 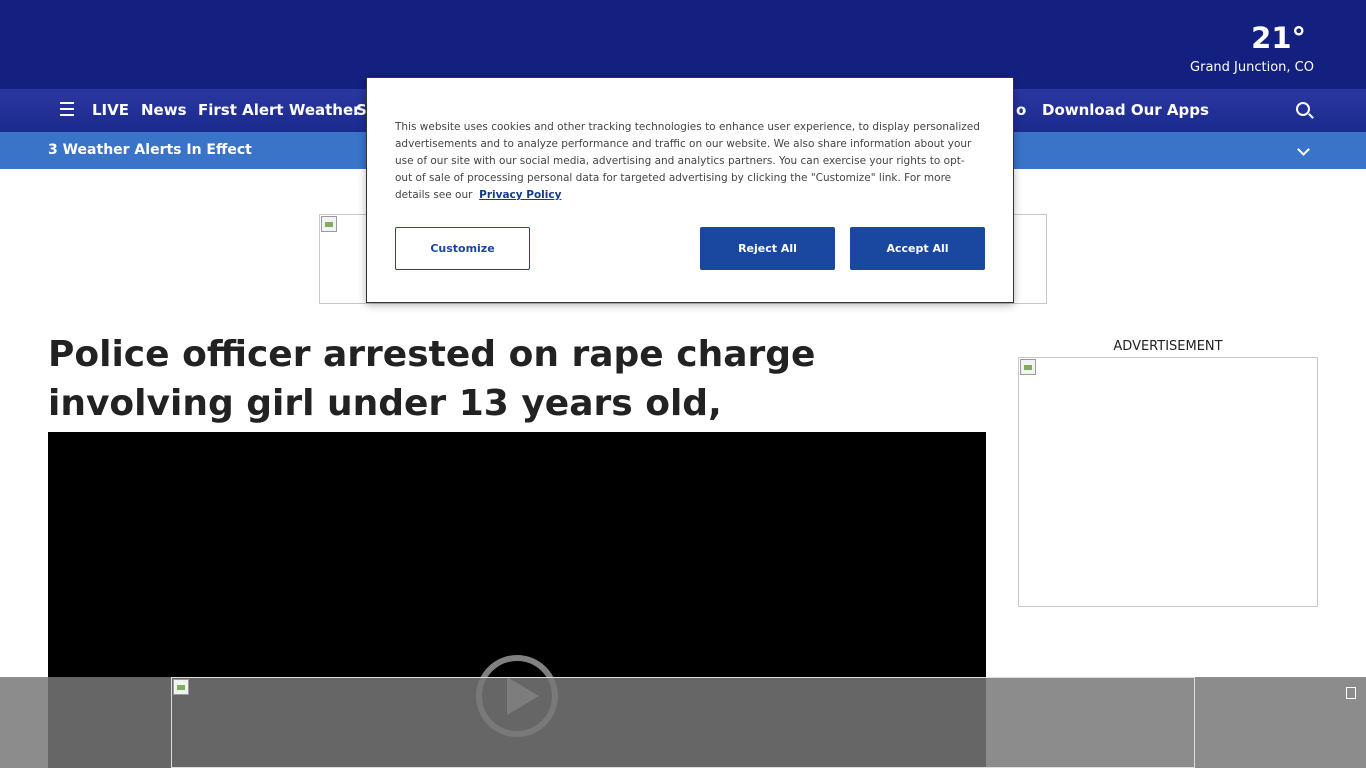 What do you see at coordinates (67, 110) in the screenshot?
I see `hamburger-menu-icon` at bounding box center [67, 110].